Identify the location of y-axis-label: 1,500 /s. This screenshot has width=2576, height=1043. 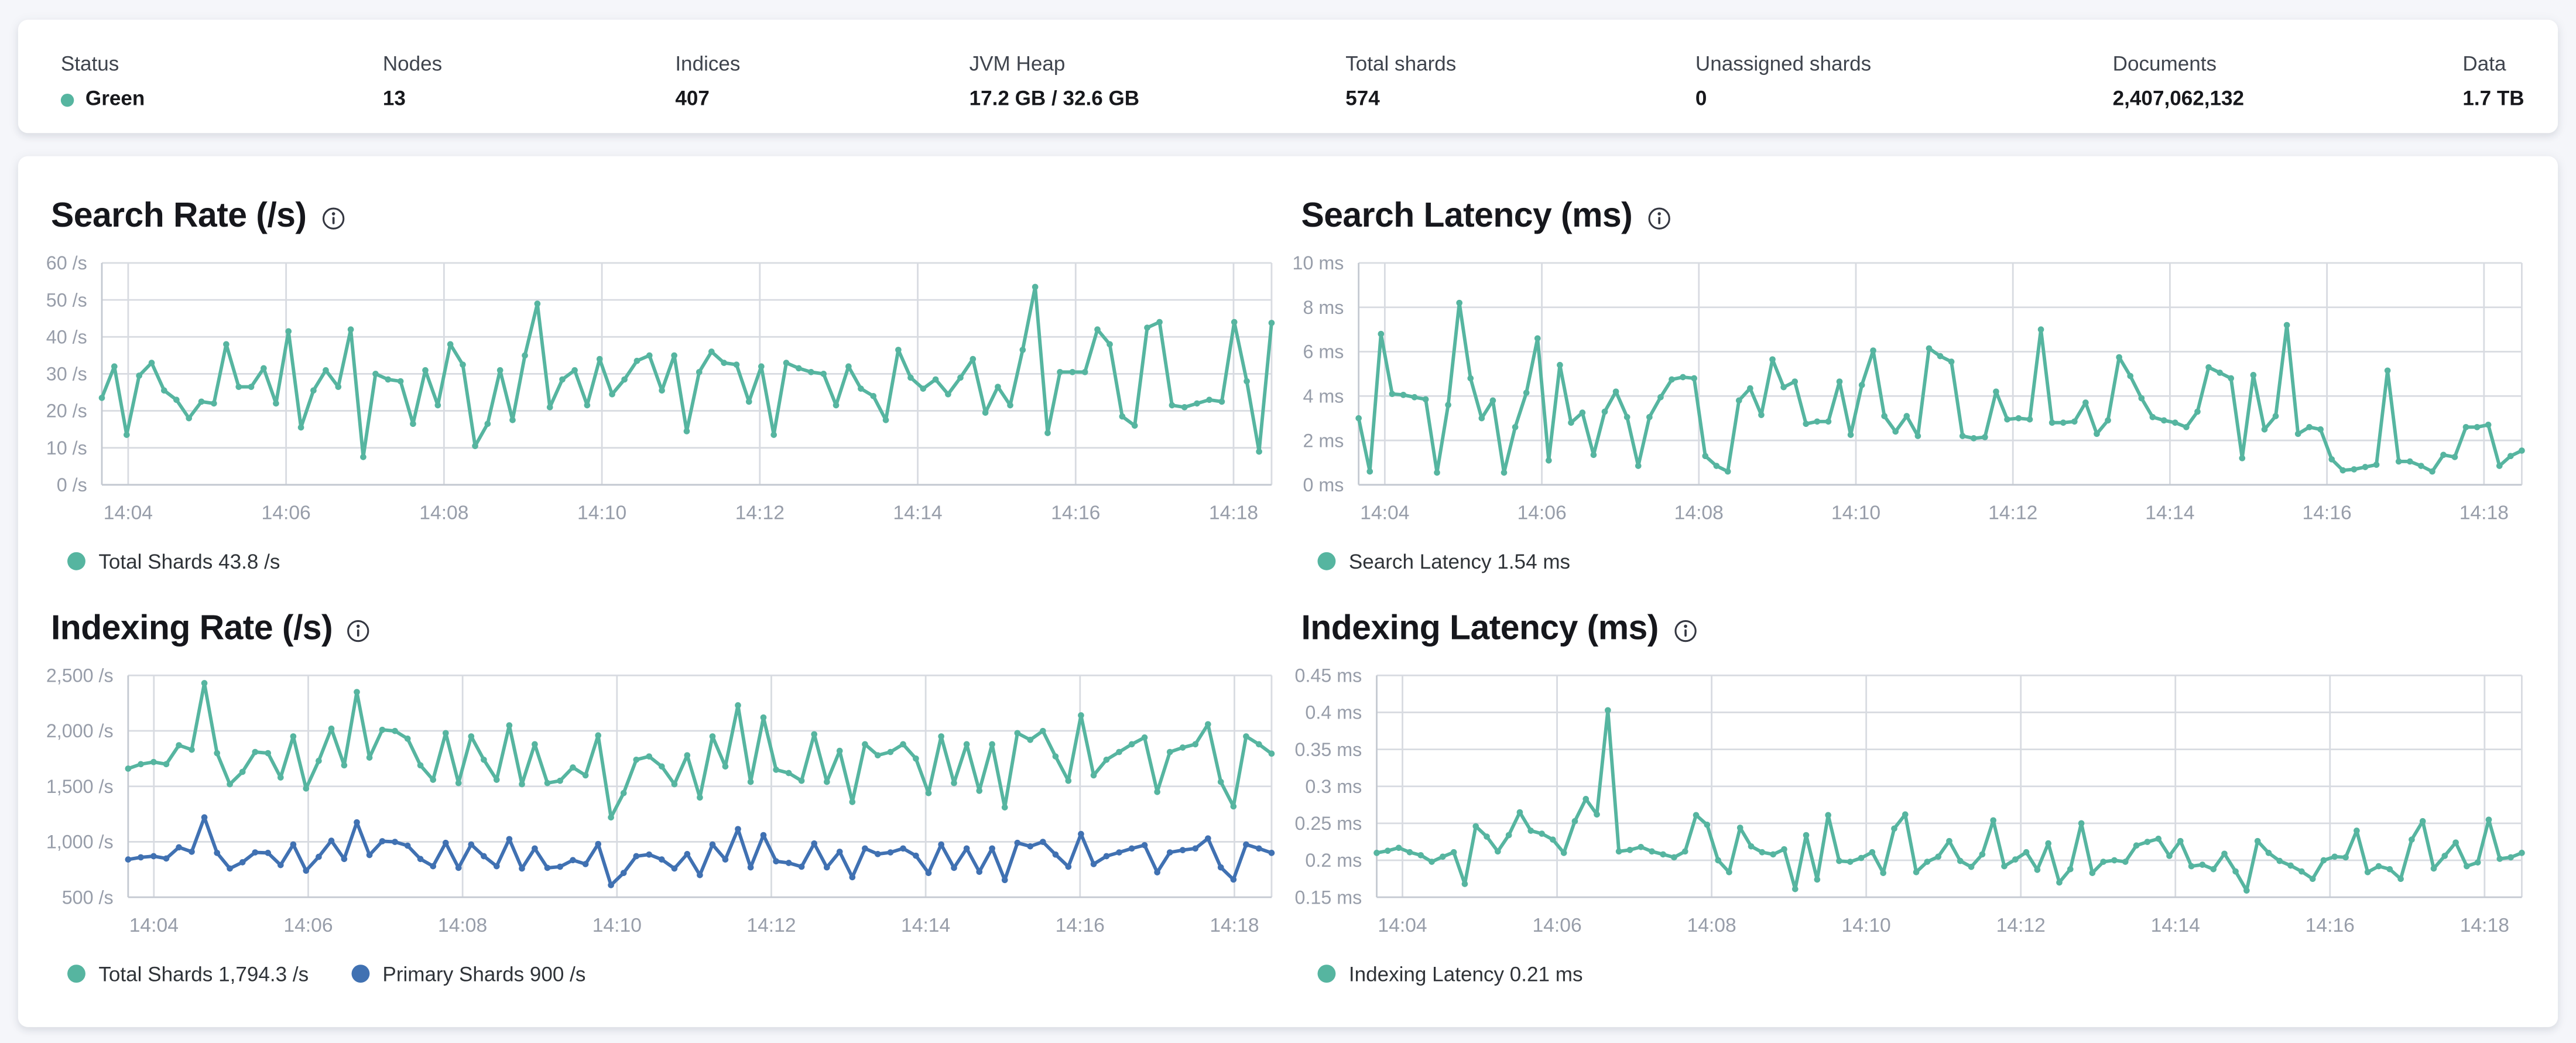
(80, 786).